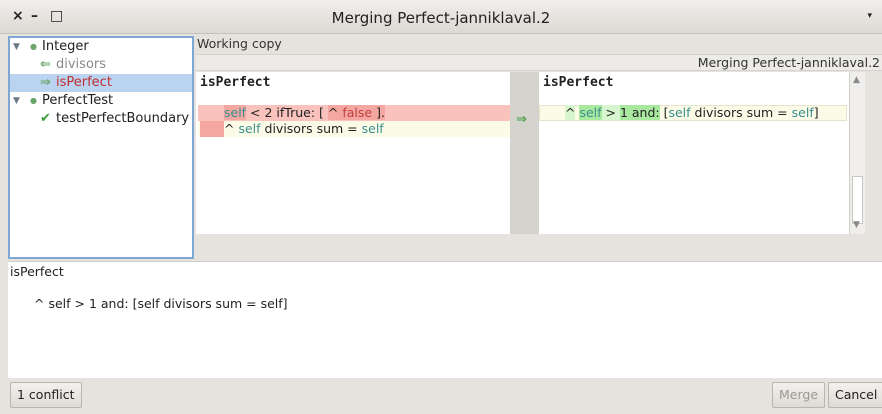 Image resolution: width=882 pixels, height=414 pixels. Describe the element at coordinates (46, 395) in the screenshot. I see `conflict-count-button: 1 conflict` at that location.